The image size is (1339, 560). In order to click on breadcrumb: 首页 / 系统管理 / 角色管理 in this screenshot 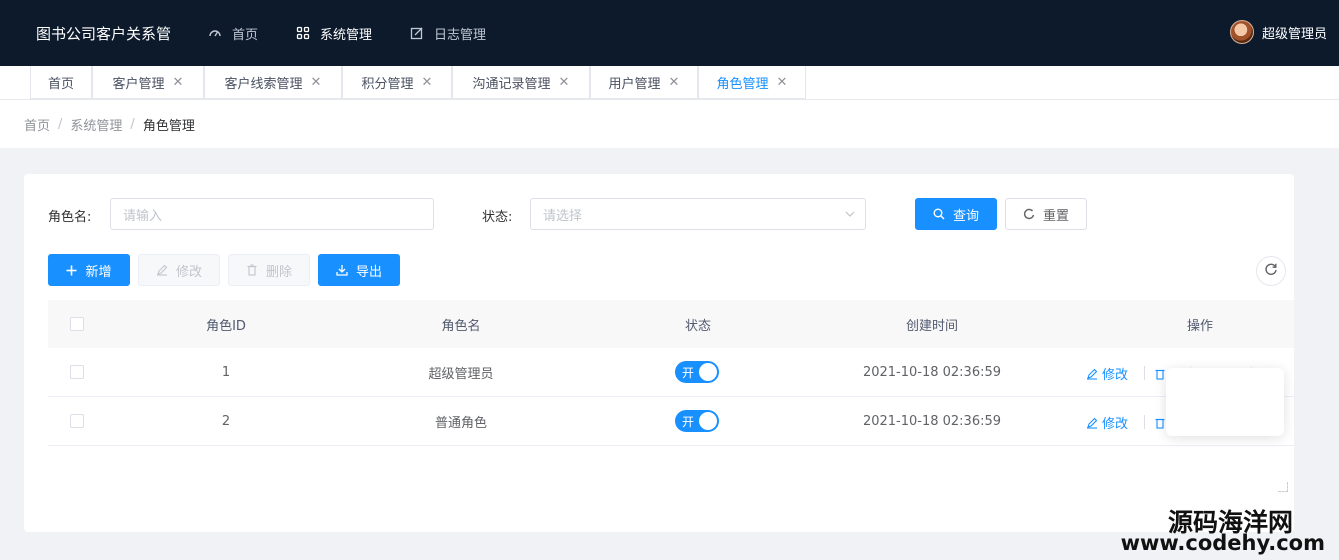, I will do `click(669, 124)`.